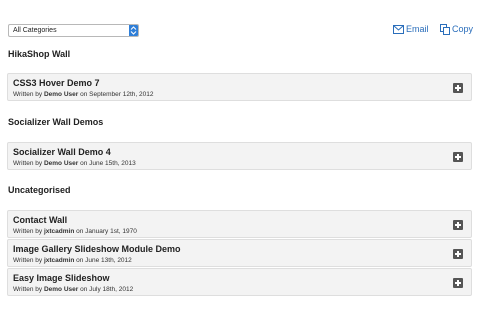 This screenshot has height=320, width=480. I want to click on item-date: January 1st, 1970, so click(111, 231).